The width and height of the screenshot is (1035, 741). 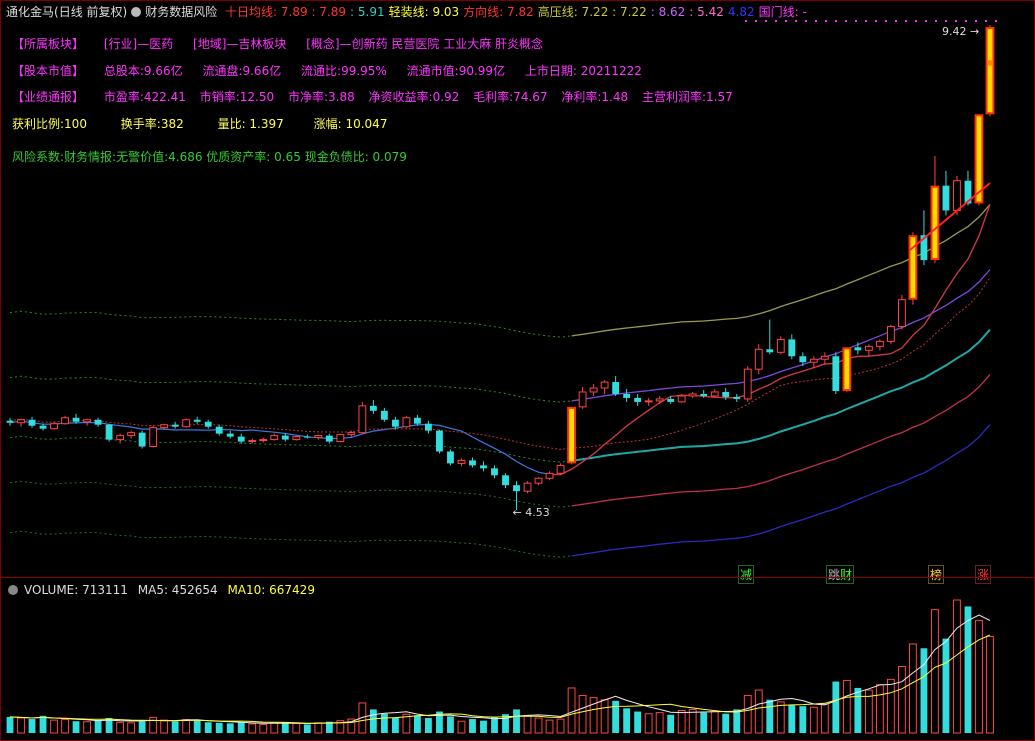 I want to click on volume-ma5: MA5: 452654, so click(x=177, y=590).